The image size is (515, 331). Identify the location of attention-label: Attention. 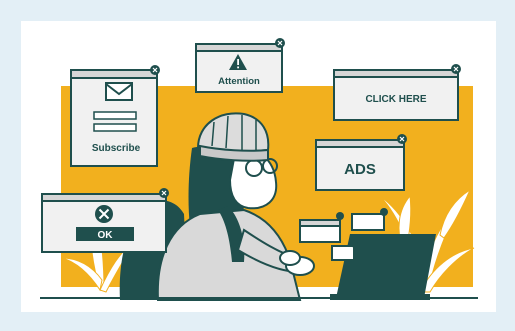
(239, 81).